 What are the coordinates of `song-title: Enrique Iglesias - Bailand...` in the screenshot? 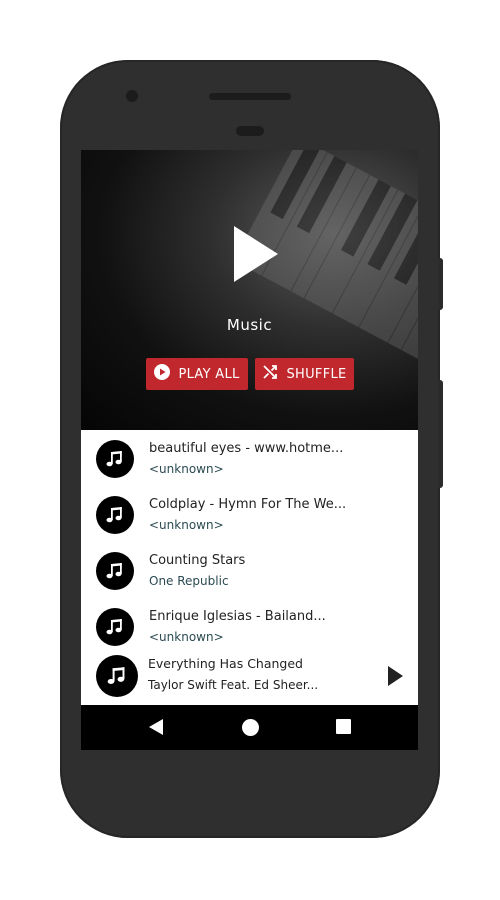 It's located at (237, 616).